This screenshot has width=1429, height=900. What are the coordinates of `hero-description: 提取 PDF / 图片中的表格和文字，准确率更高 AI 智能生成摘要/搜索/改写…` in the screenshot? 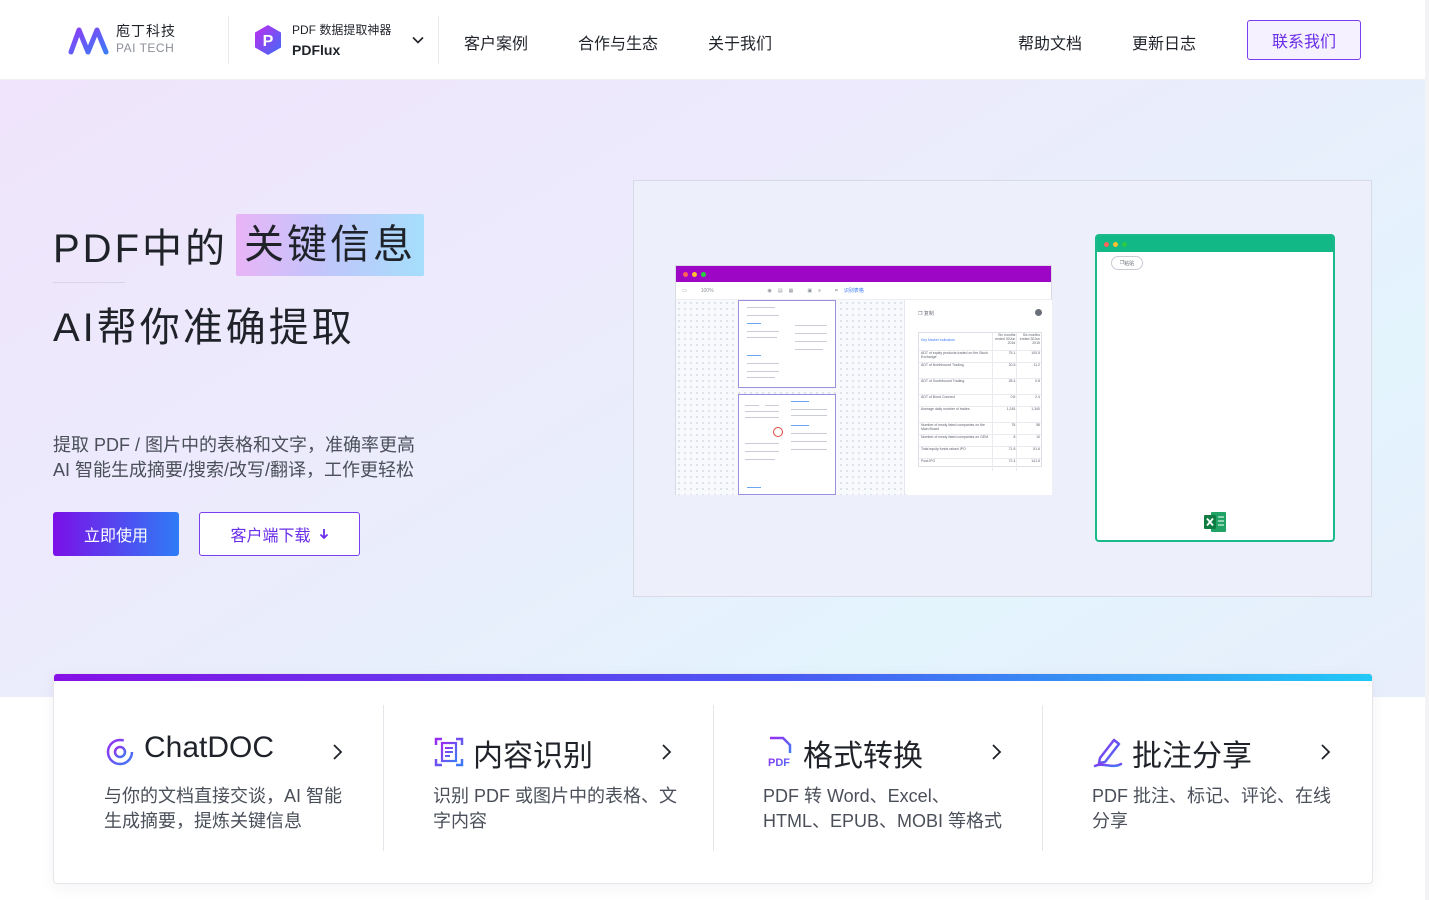 It's located at (234, 458).